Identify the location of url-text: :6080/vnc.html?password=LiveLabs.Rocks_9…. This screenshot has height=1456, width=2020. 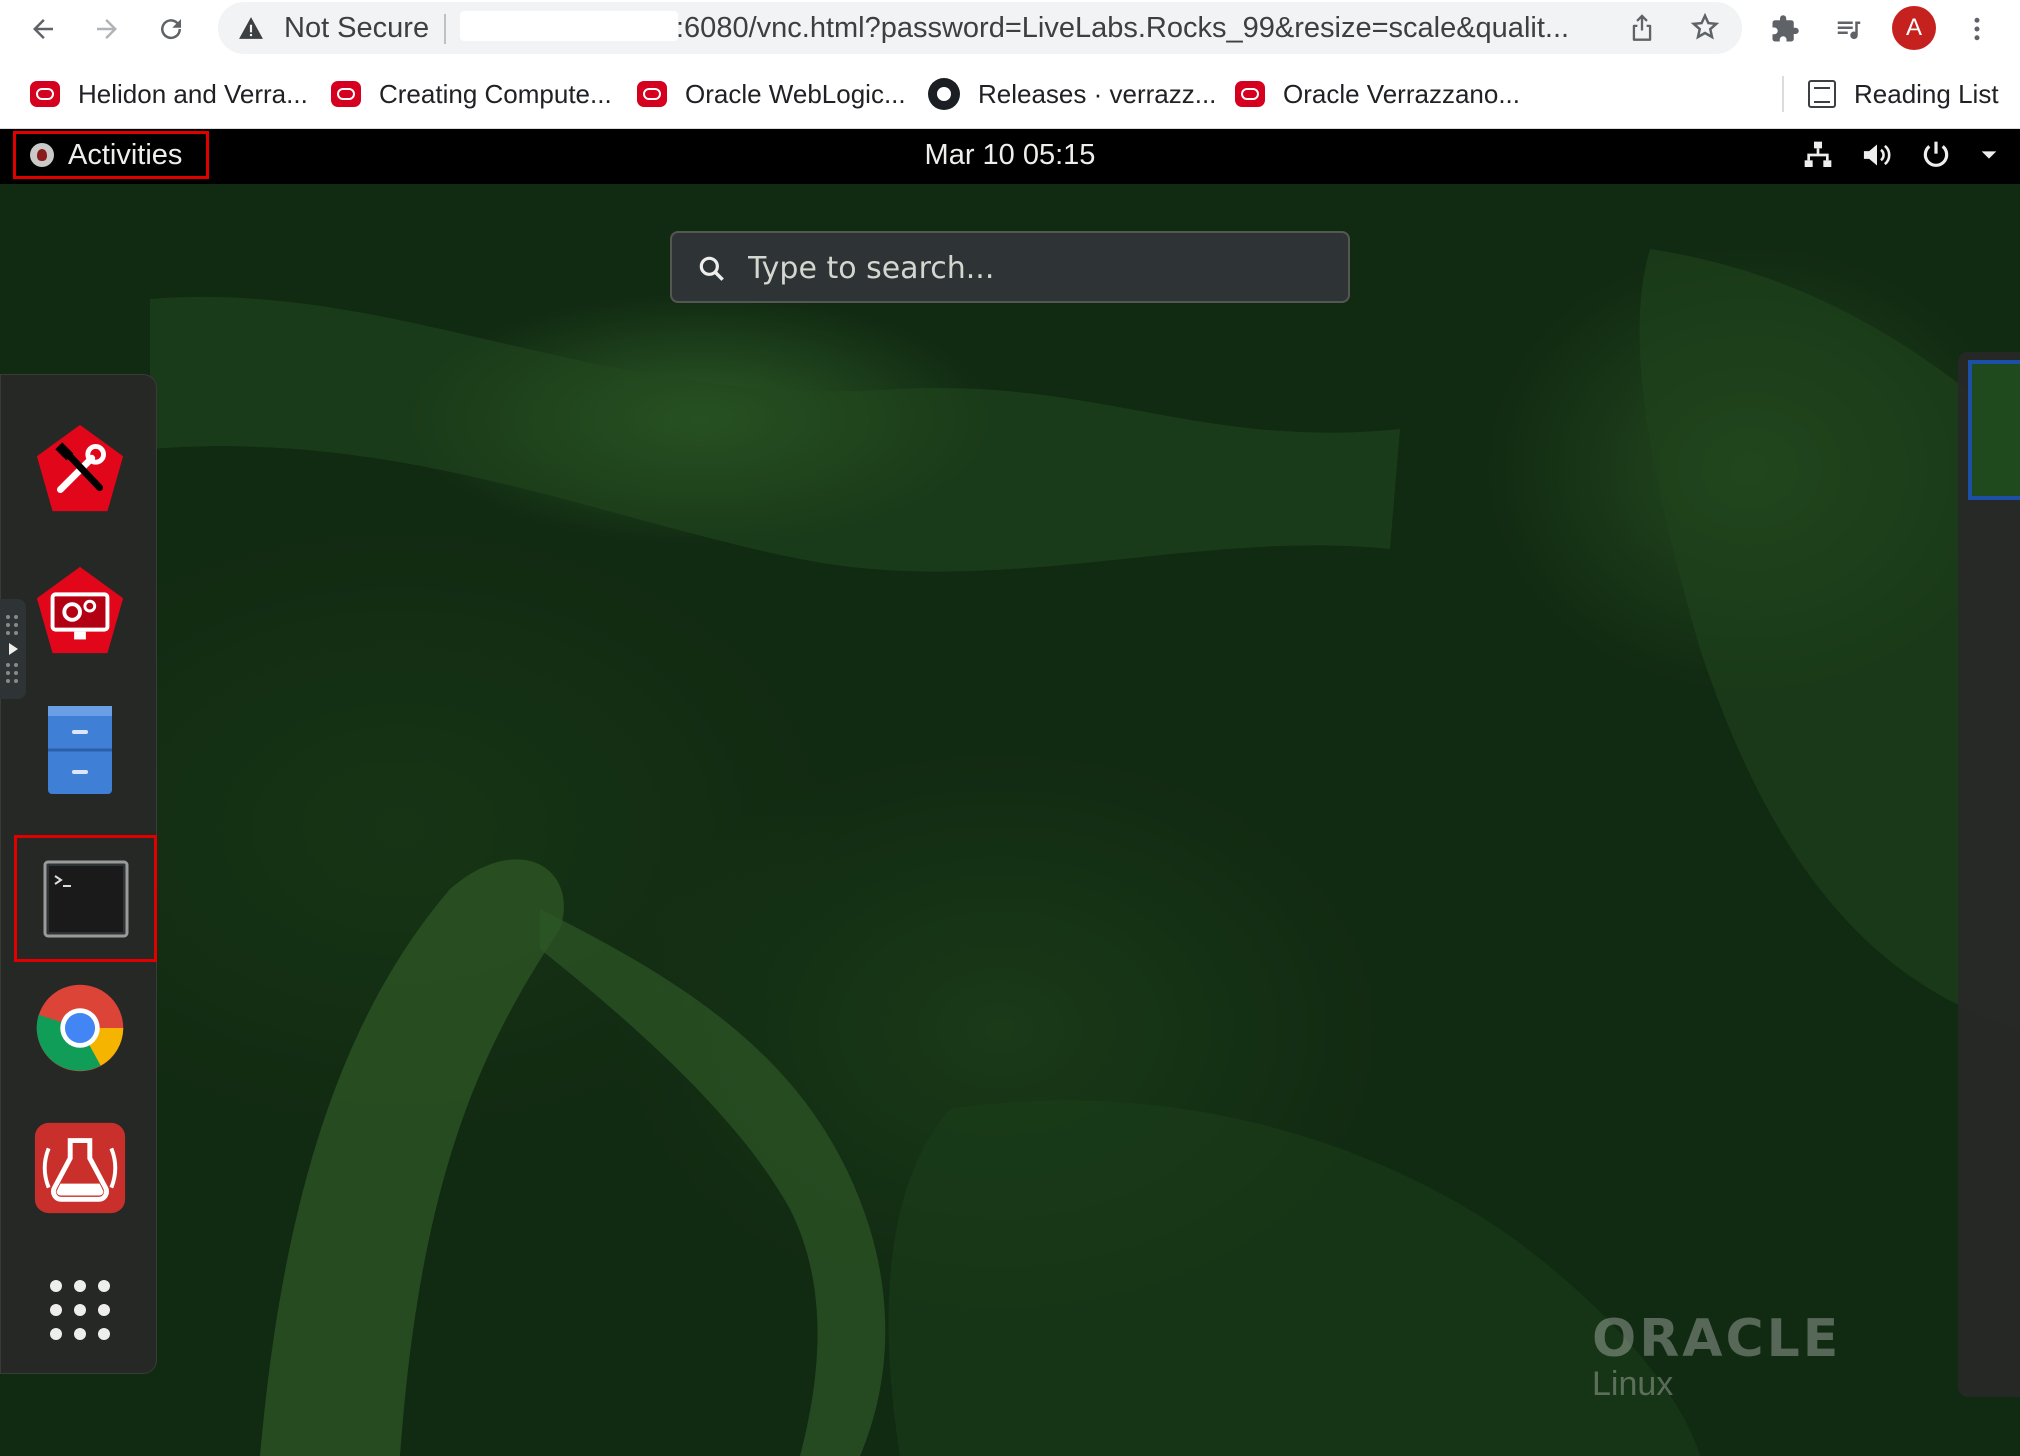
(1122, 28).